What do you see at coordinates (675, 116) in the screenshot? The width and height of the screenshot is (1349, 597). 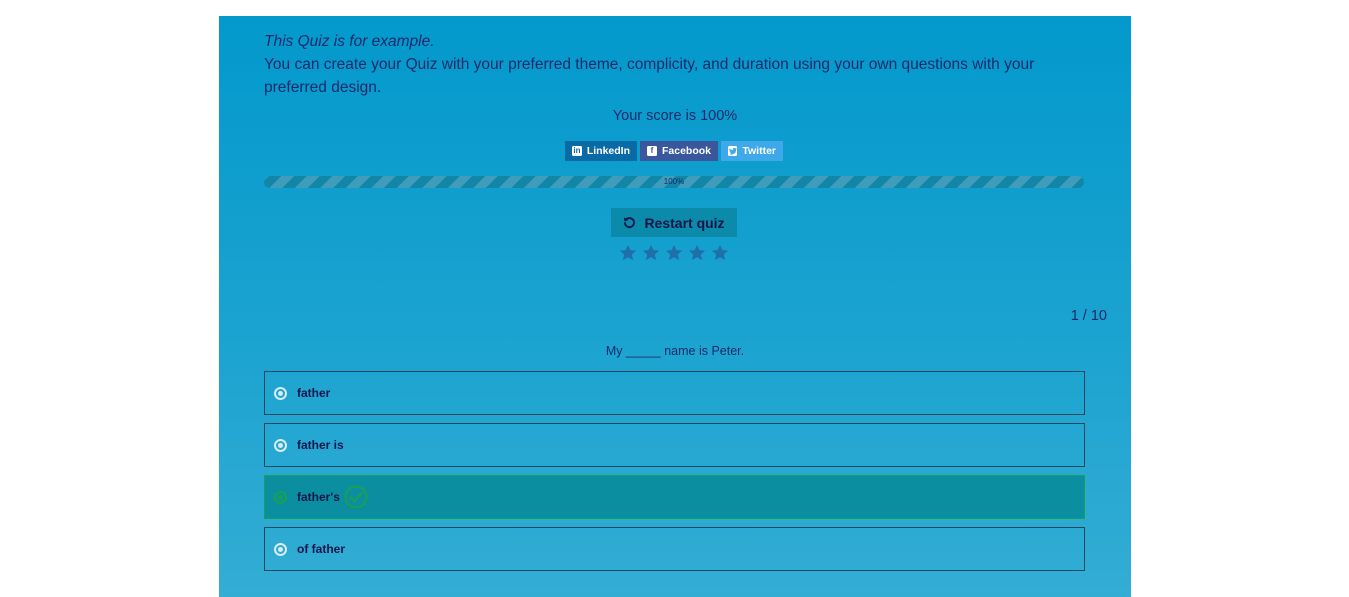 I see `score-text: Your score is 100%` at bounding box center [675, 116].